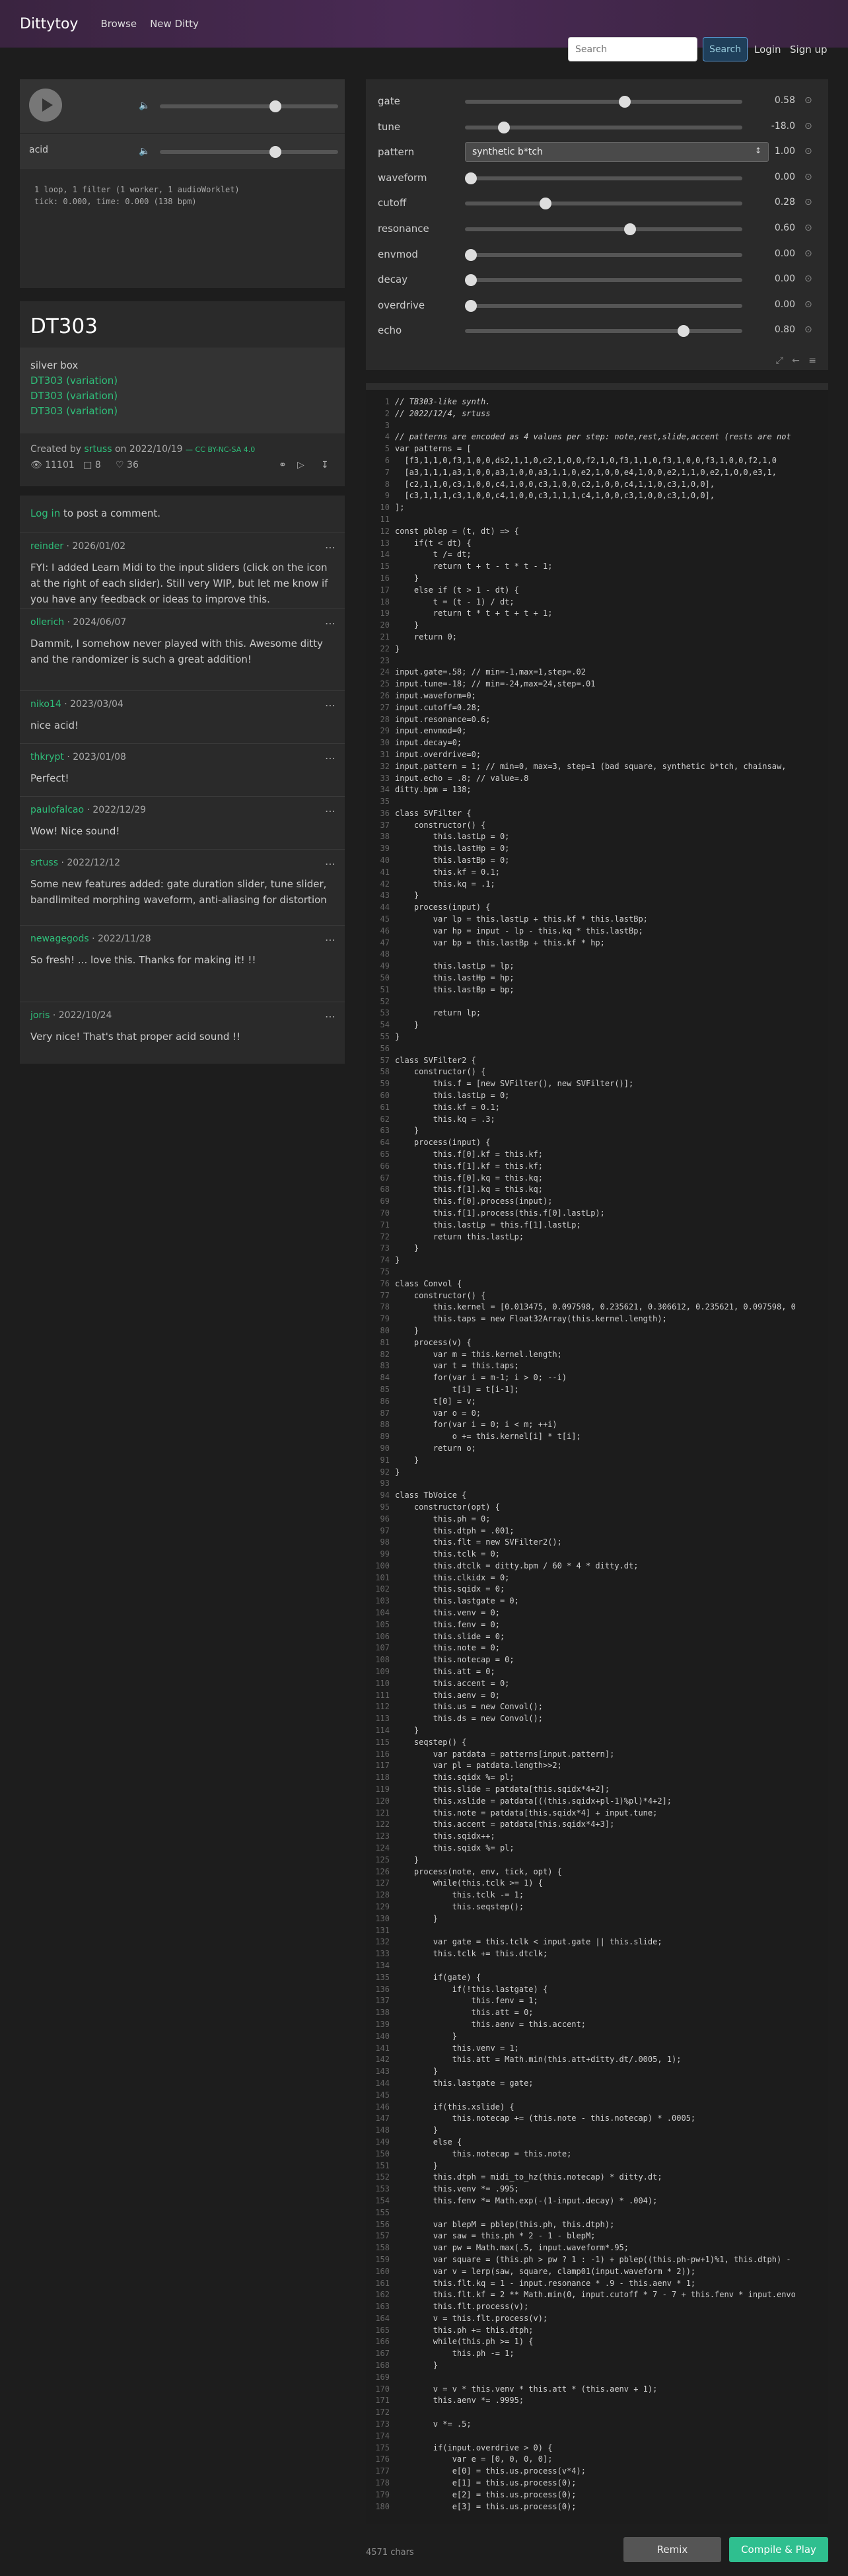 Image resolution: width=848 pixels, height=2576 pixels. What do you see at coordinates (597, 1108) in the screenshot?
I see `code-line: 61 this.kf = 0.1;` at bounding box center [597, 1108].